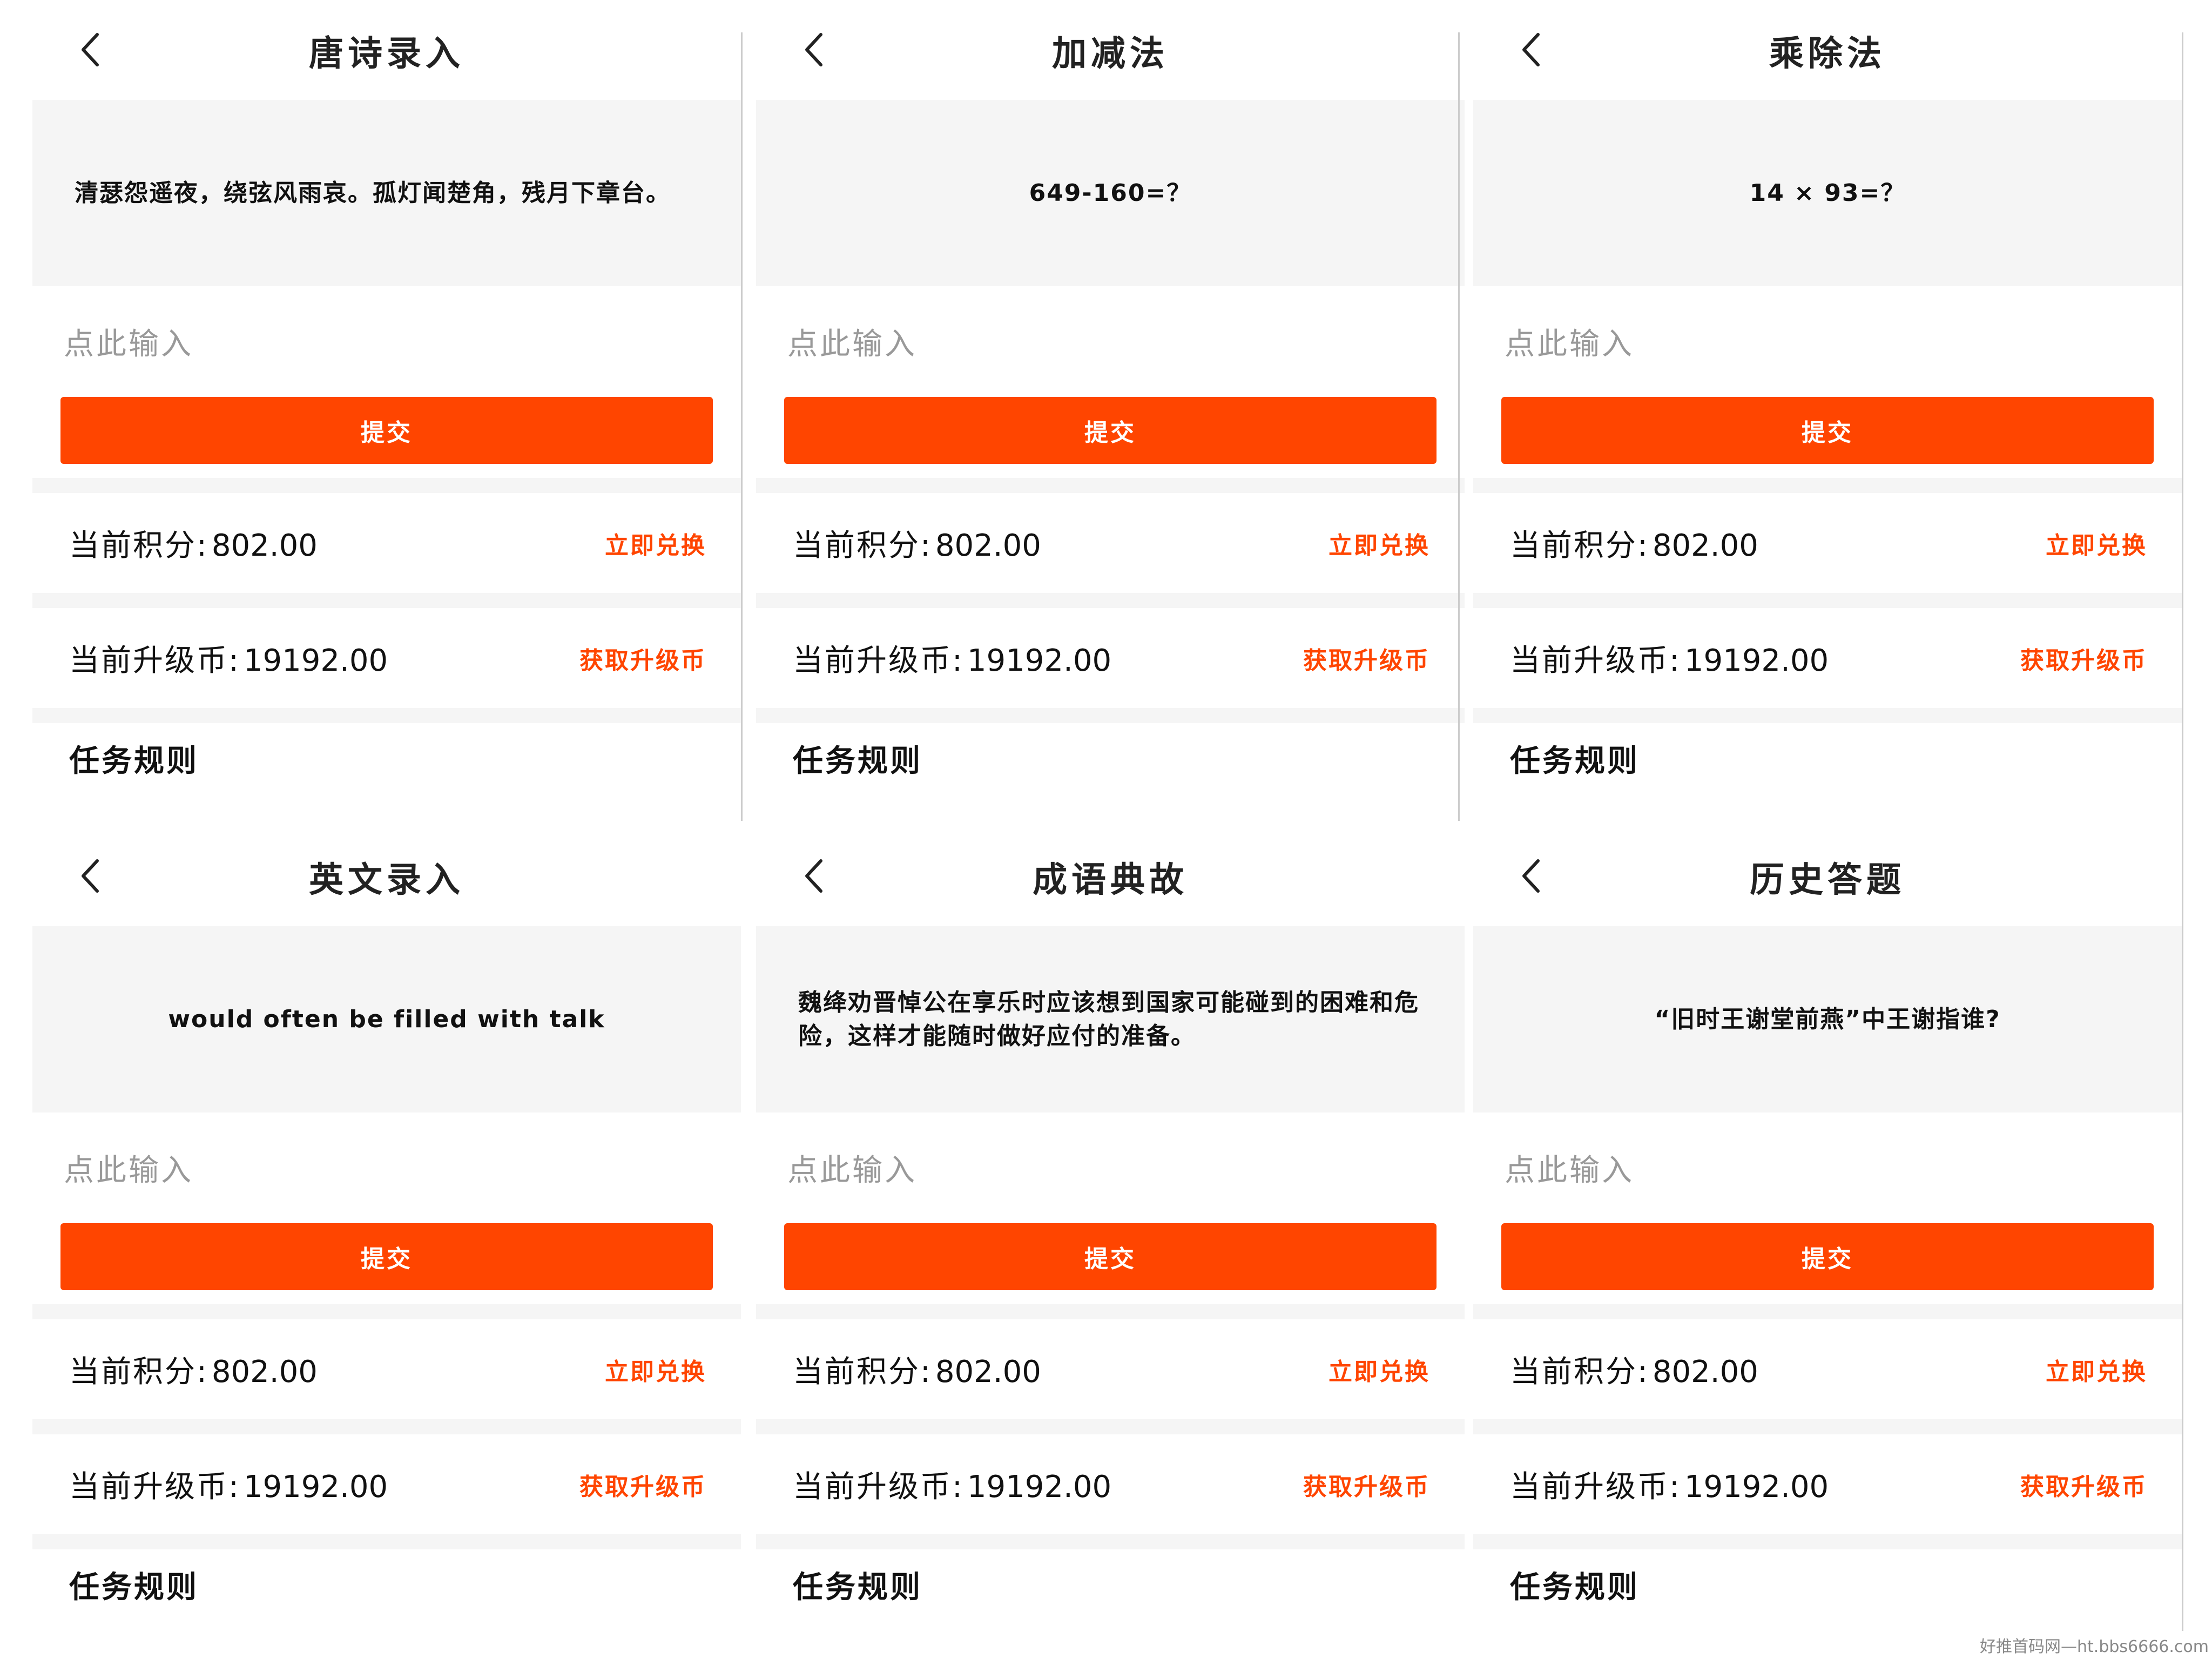 The height and width of the screenshot is (1659, 2212). Describe the element at coordinates (1827, 50) in the screenshot. I see `header: 乘除法` at that location.